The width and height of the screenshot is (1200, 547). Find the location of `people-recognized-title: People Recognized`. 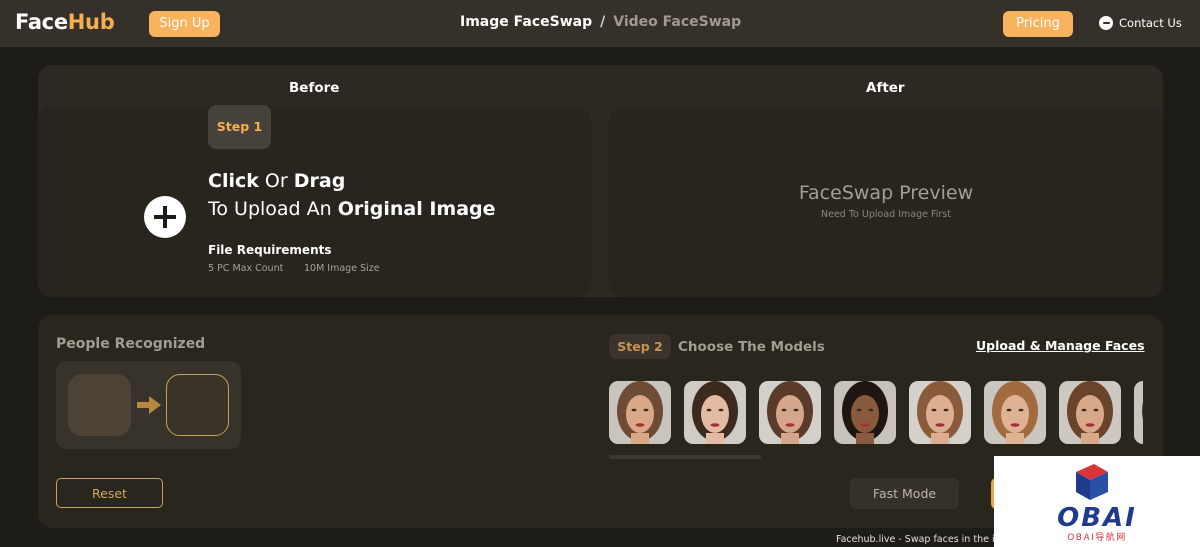

people-recognized-title: People Recognized is located at coordinates (131, 344).